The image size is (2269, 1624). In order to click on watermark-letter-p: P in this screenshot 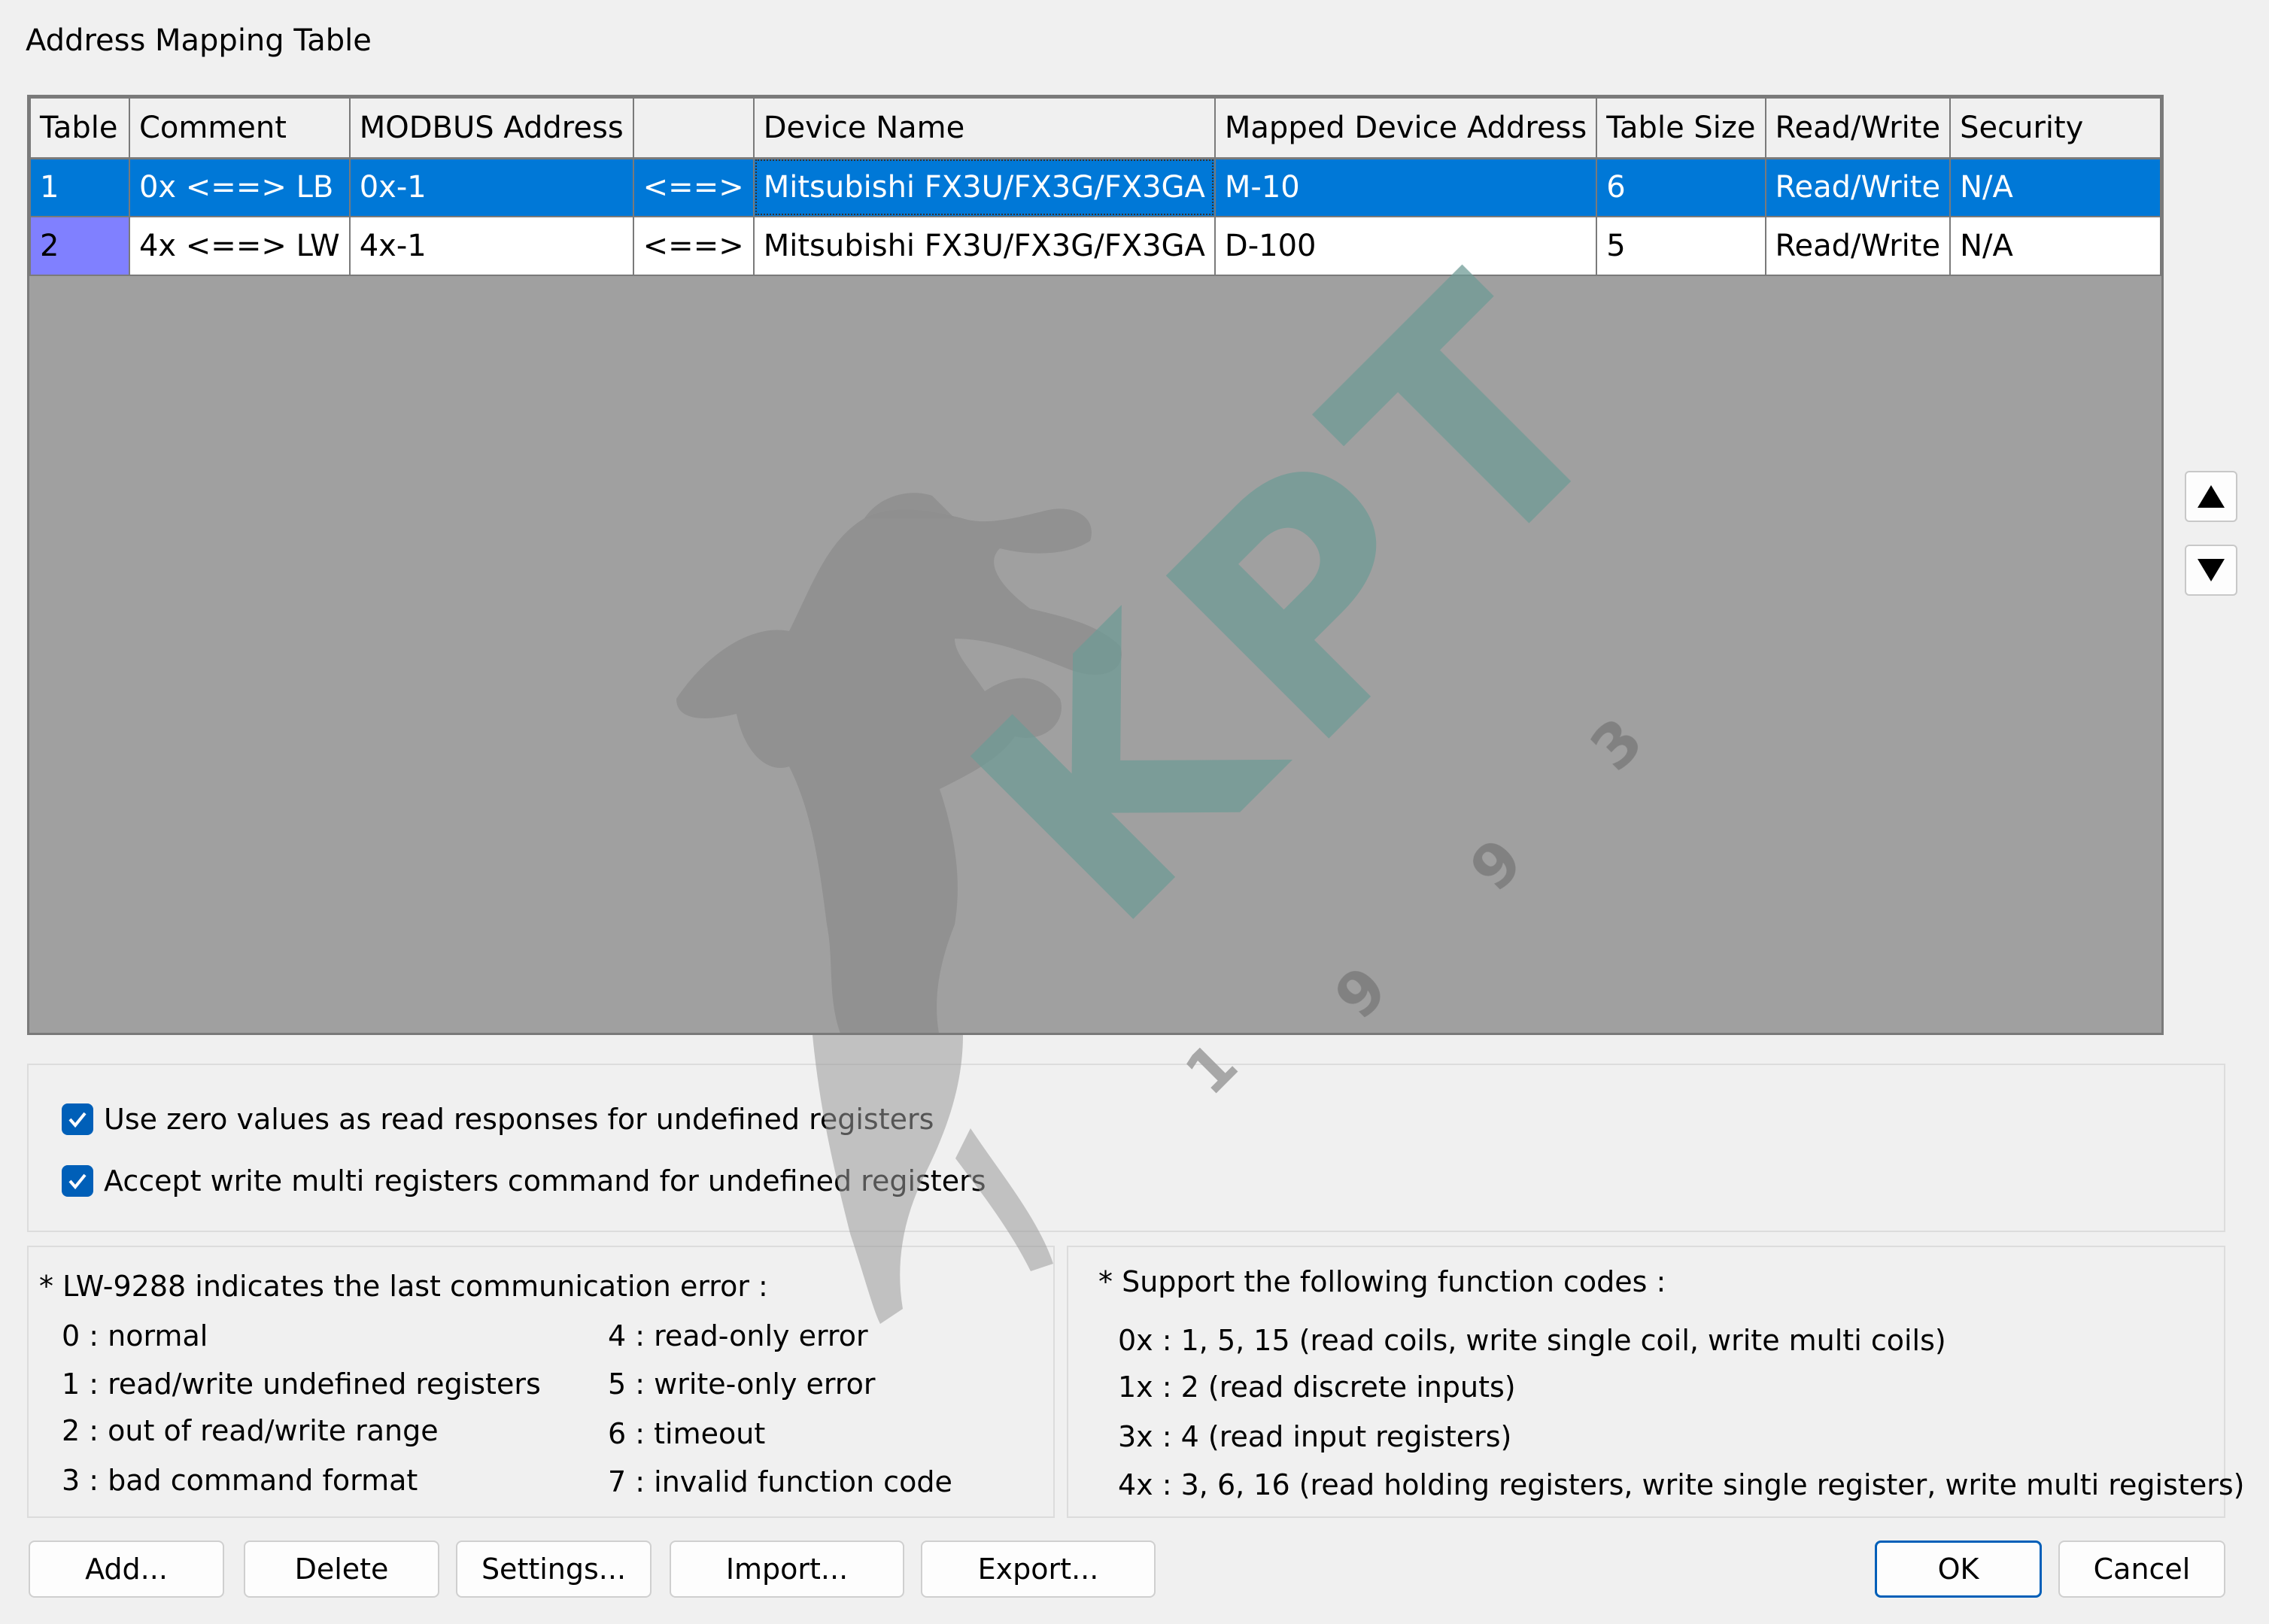, I will do `click(1313, 600)`.